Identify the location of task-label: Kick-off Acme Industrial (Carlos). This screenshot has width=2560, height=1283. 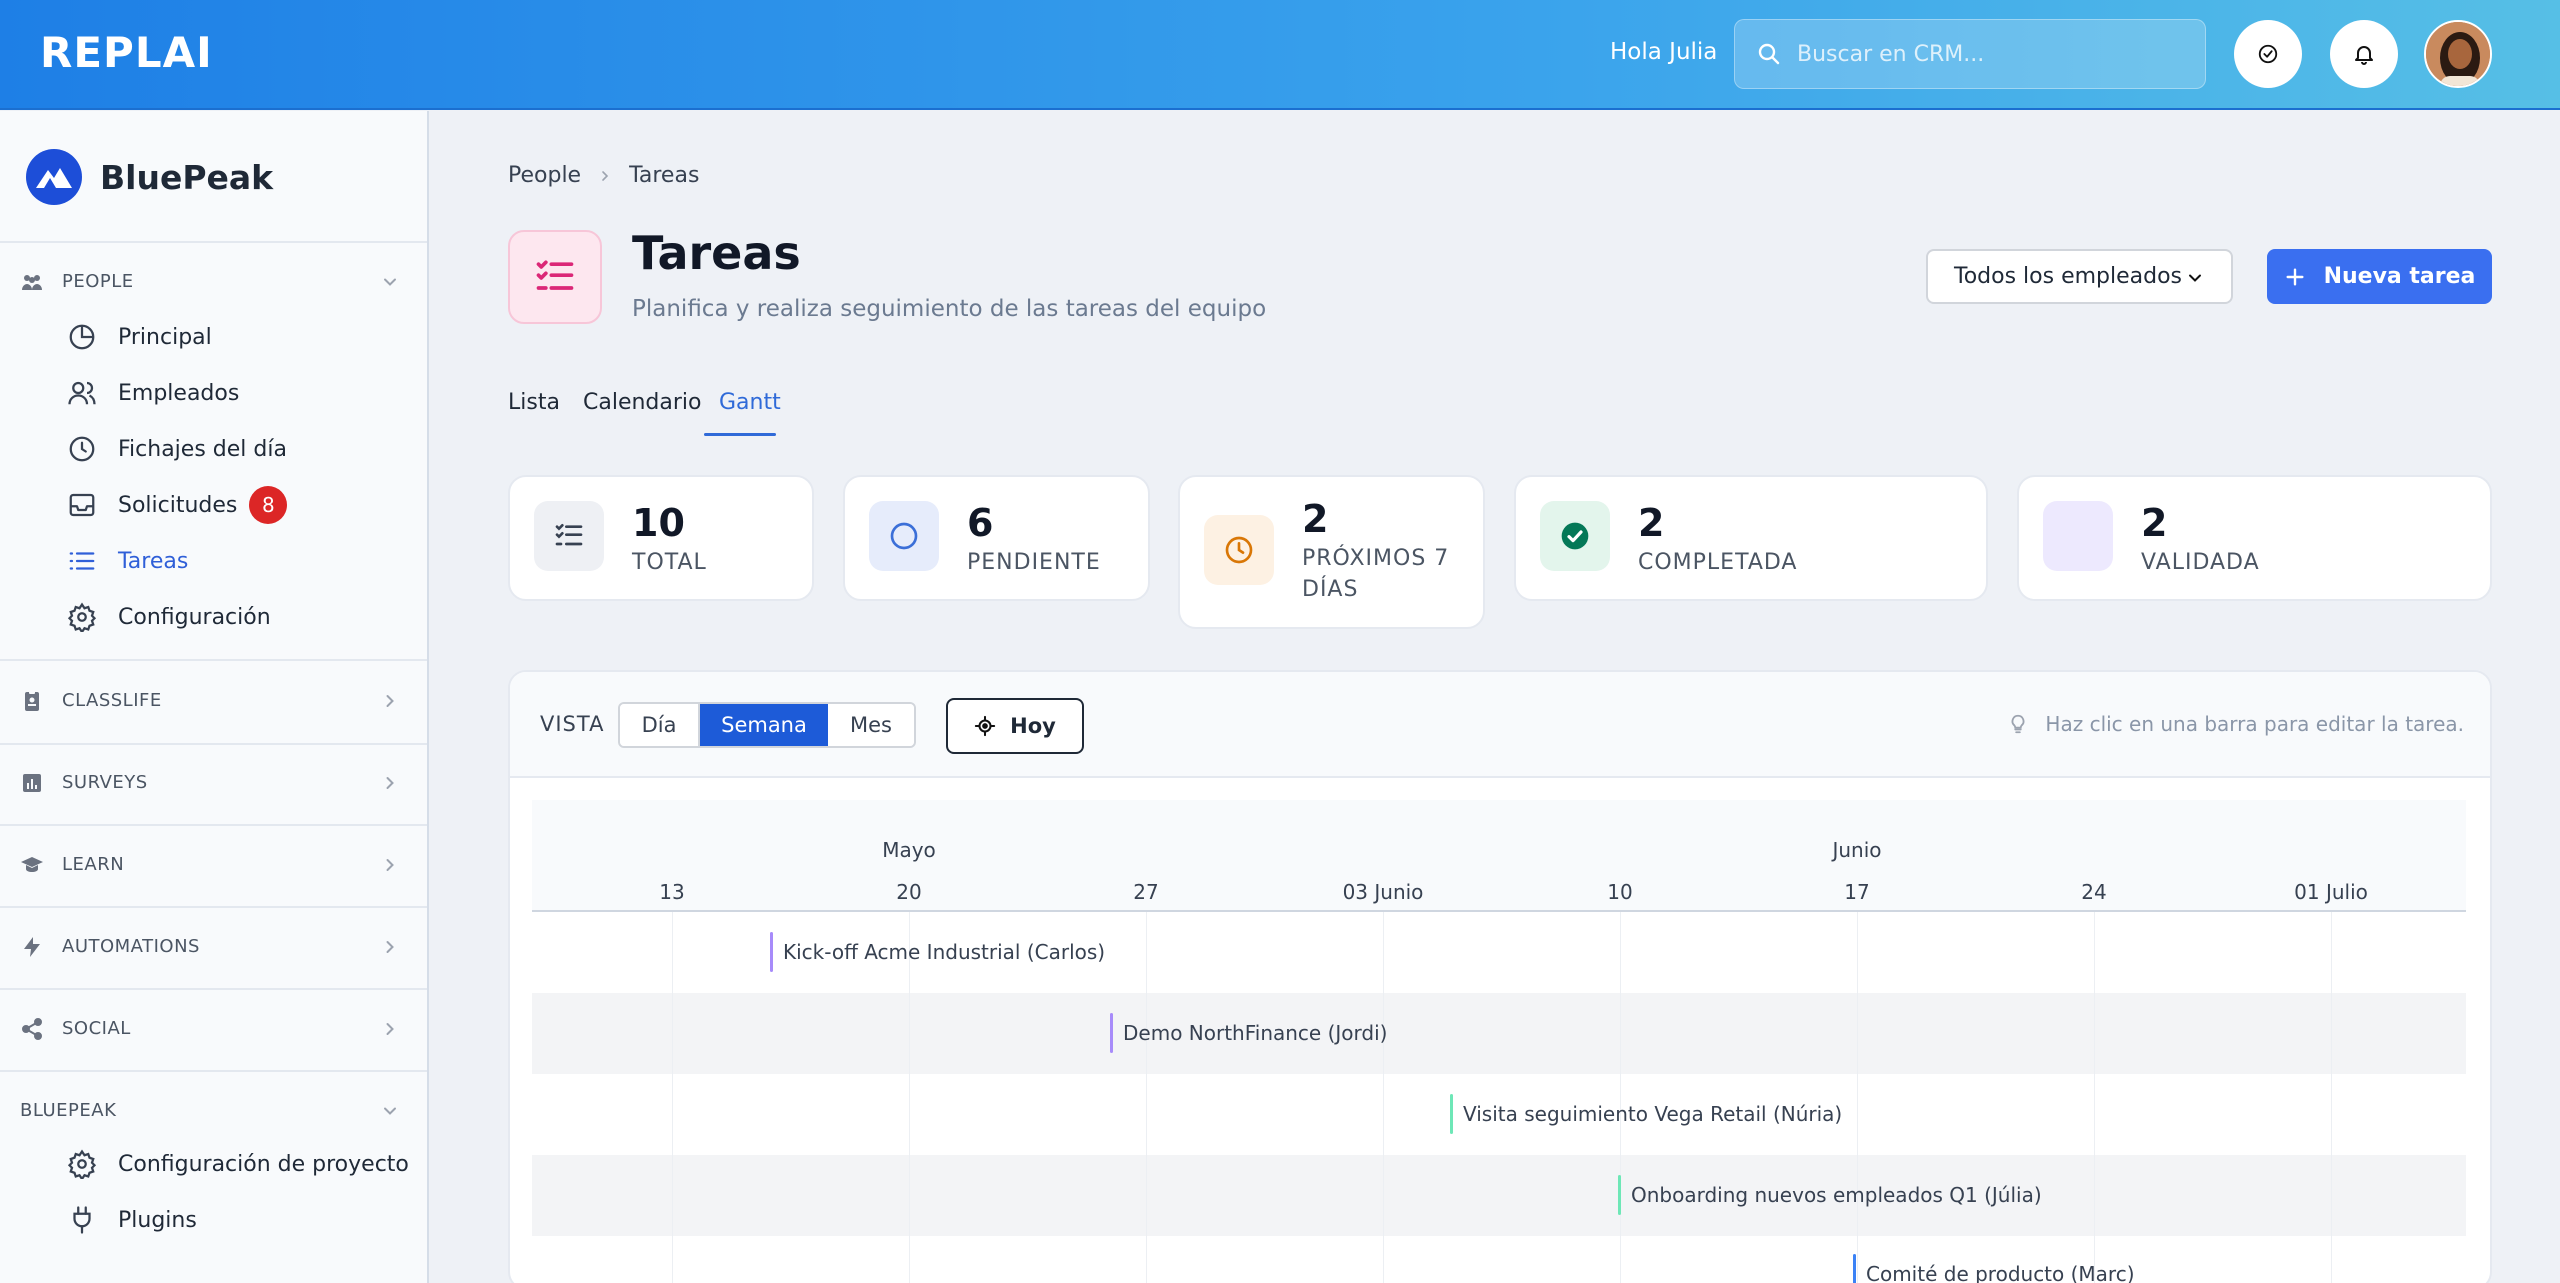
(944, 952).